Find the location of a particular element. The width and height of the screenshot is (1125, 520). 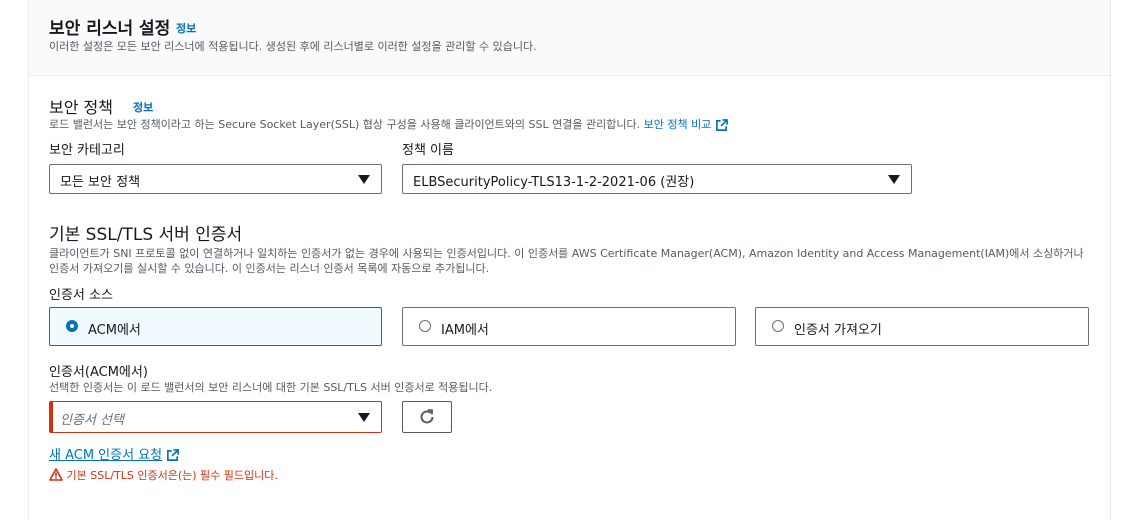

warning-icon is located at coordinates (56, 474).